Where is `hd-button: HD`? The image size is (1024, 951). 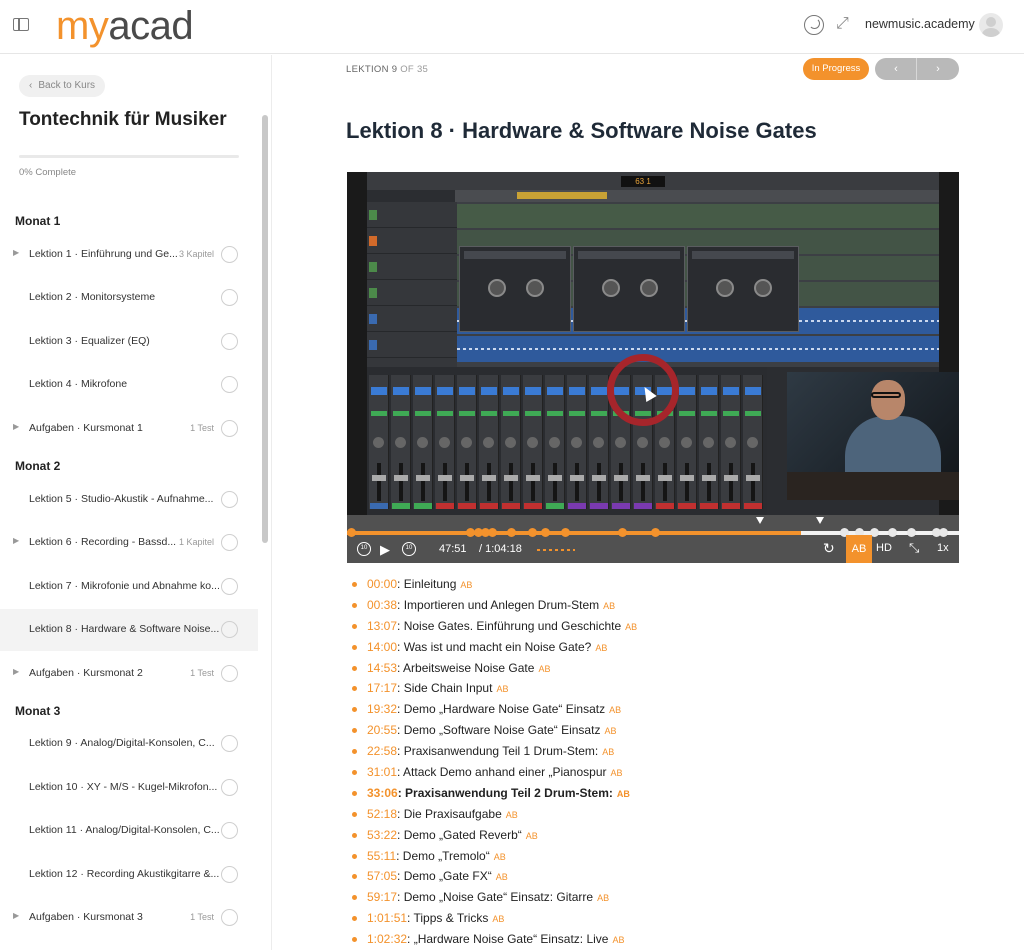
hd-button: HD is located at coordinates (884, 548).